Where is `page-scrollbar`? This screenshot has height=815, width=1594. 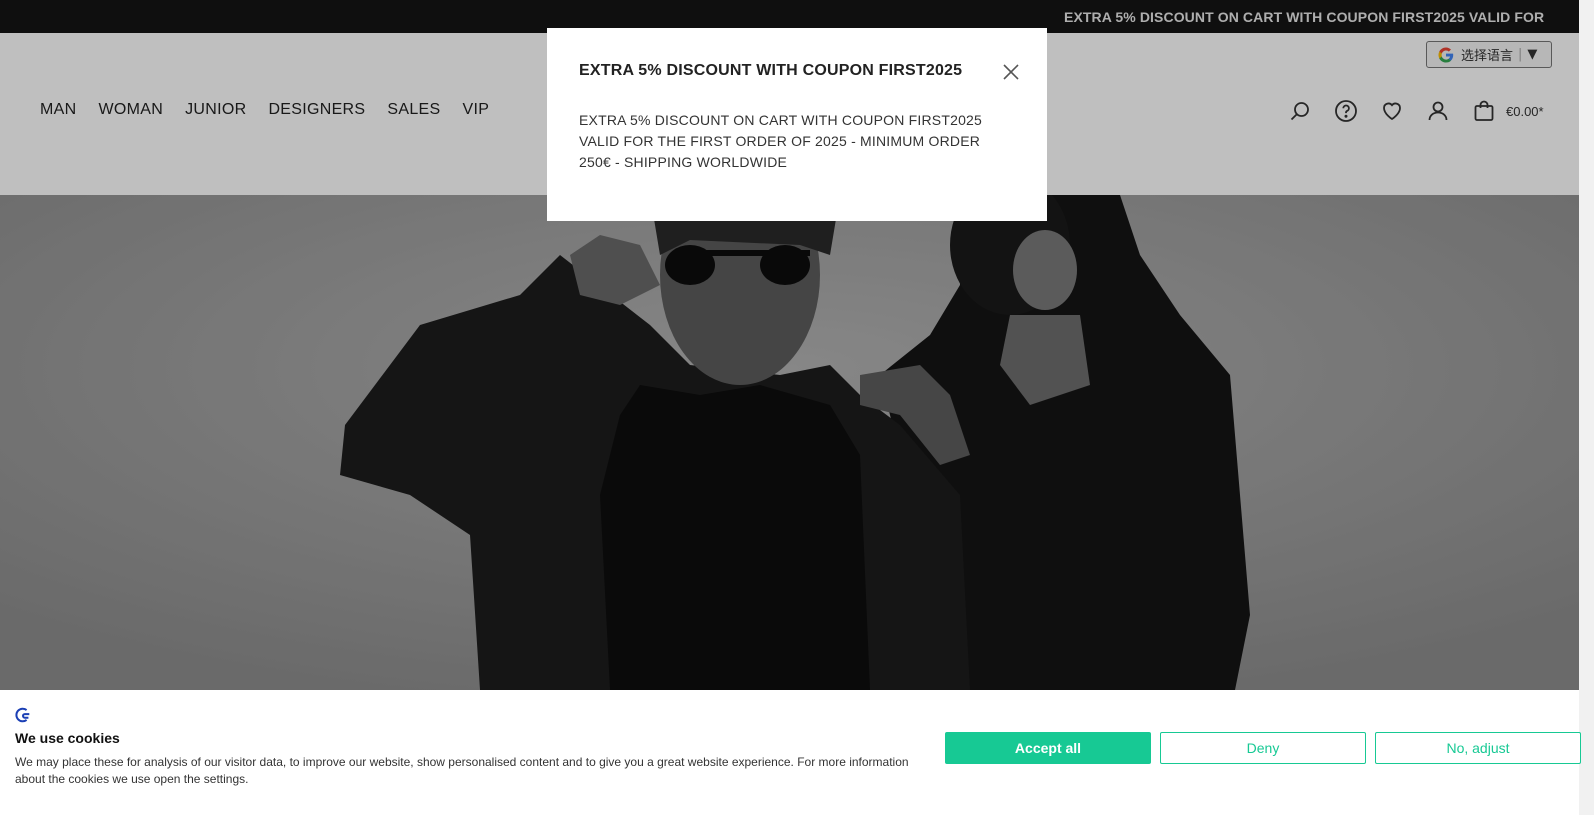
page-scrollbar is located at coordinates (1586, 407).